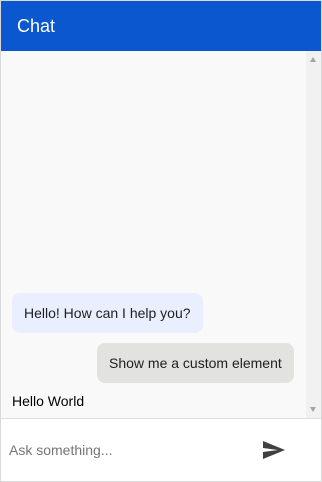  I want to click on user-message: Show me a custom element, so click(195, 363).